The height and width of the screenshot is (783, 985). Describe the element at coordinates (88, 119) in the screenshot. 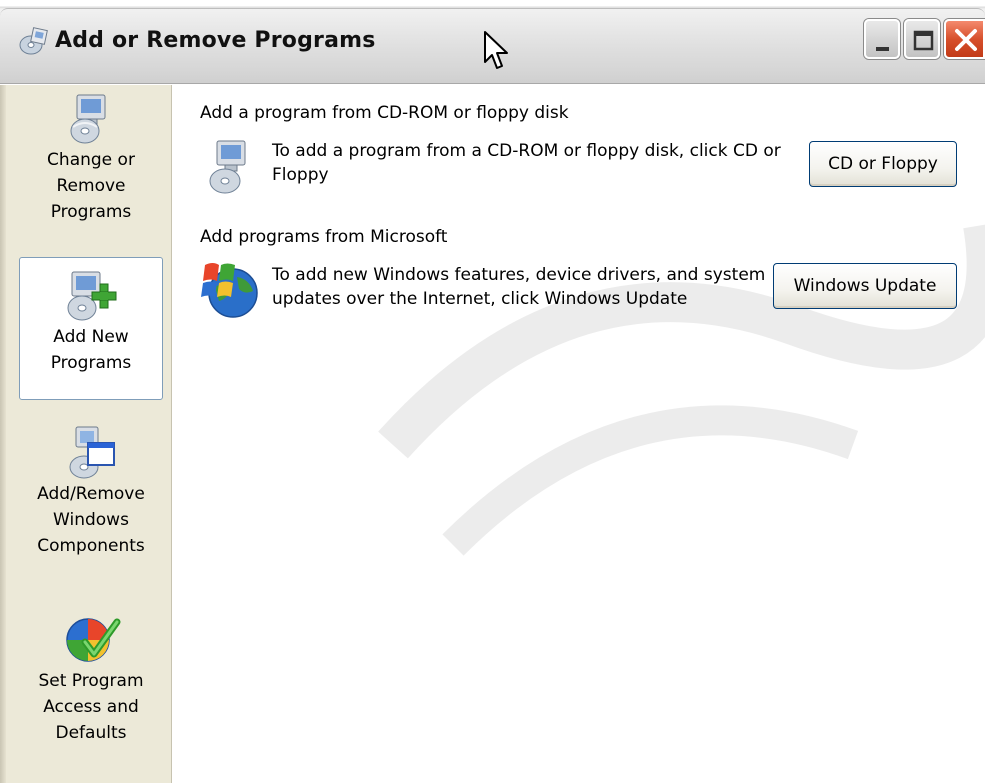

I see `change-remove-programs-icon` at that location.